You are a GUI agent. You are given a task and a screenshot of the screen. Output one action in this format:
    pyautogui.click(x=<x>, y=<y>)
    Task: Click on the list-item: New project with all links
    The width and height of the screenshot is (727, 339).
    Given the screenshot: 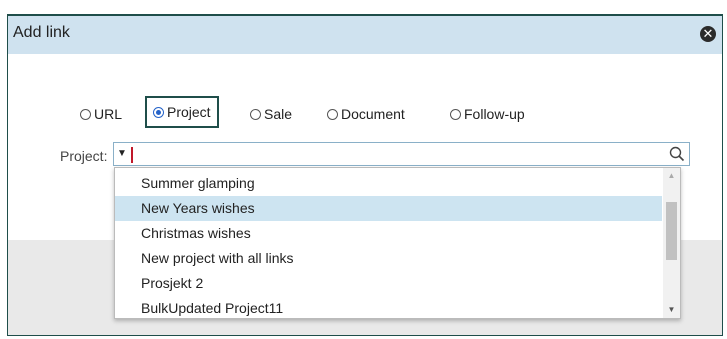 What is the action you would take?
    pyautogui.click(x=388, y=258)
    